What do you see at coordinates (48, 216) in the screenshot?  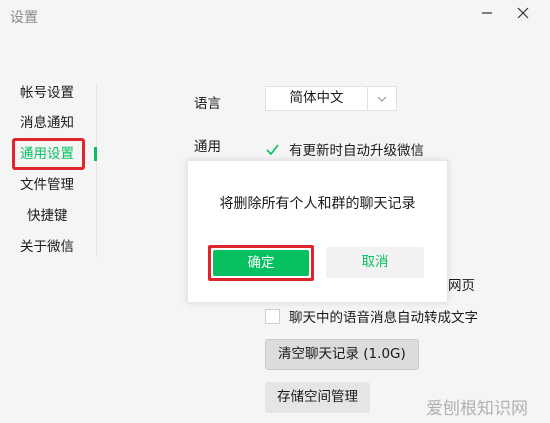 I see `sidebar-item-shortcuts: 快捷键` at bounding box center [48, 216].